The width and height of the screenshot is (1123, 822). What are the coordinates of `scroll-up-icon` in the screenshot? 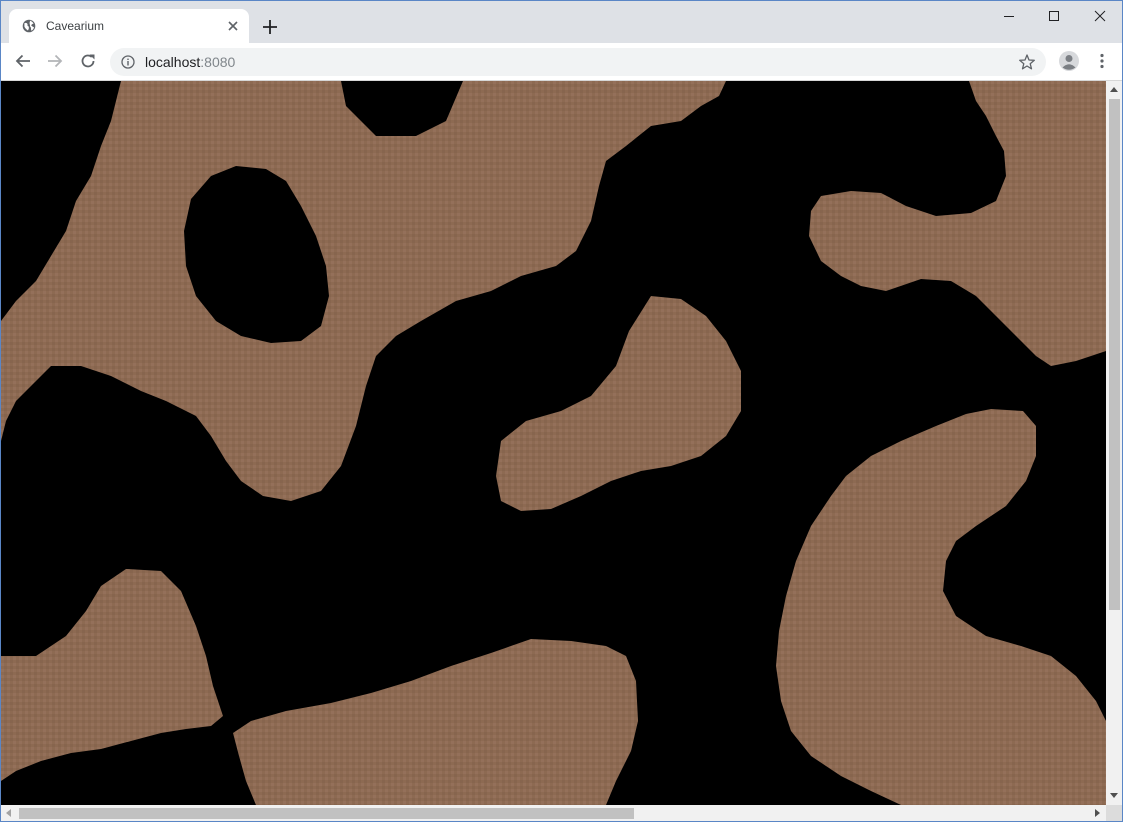 It's located at (1114, 89).